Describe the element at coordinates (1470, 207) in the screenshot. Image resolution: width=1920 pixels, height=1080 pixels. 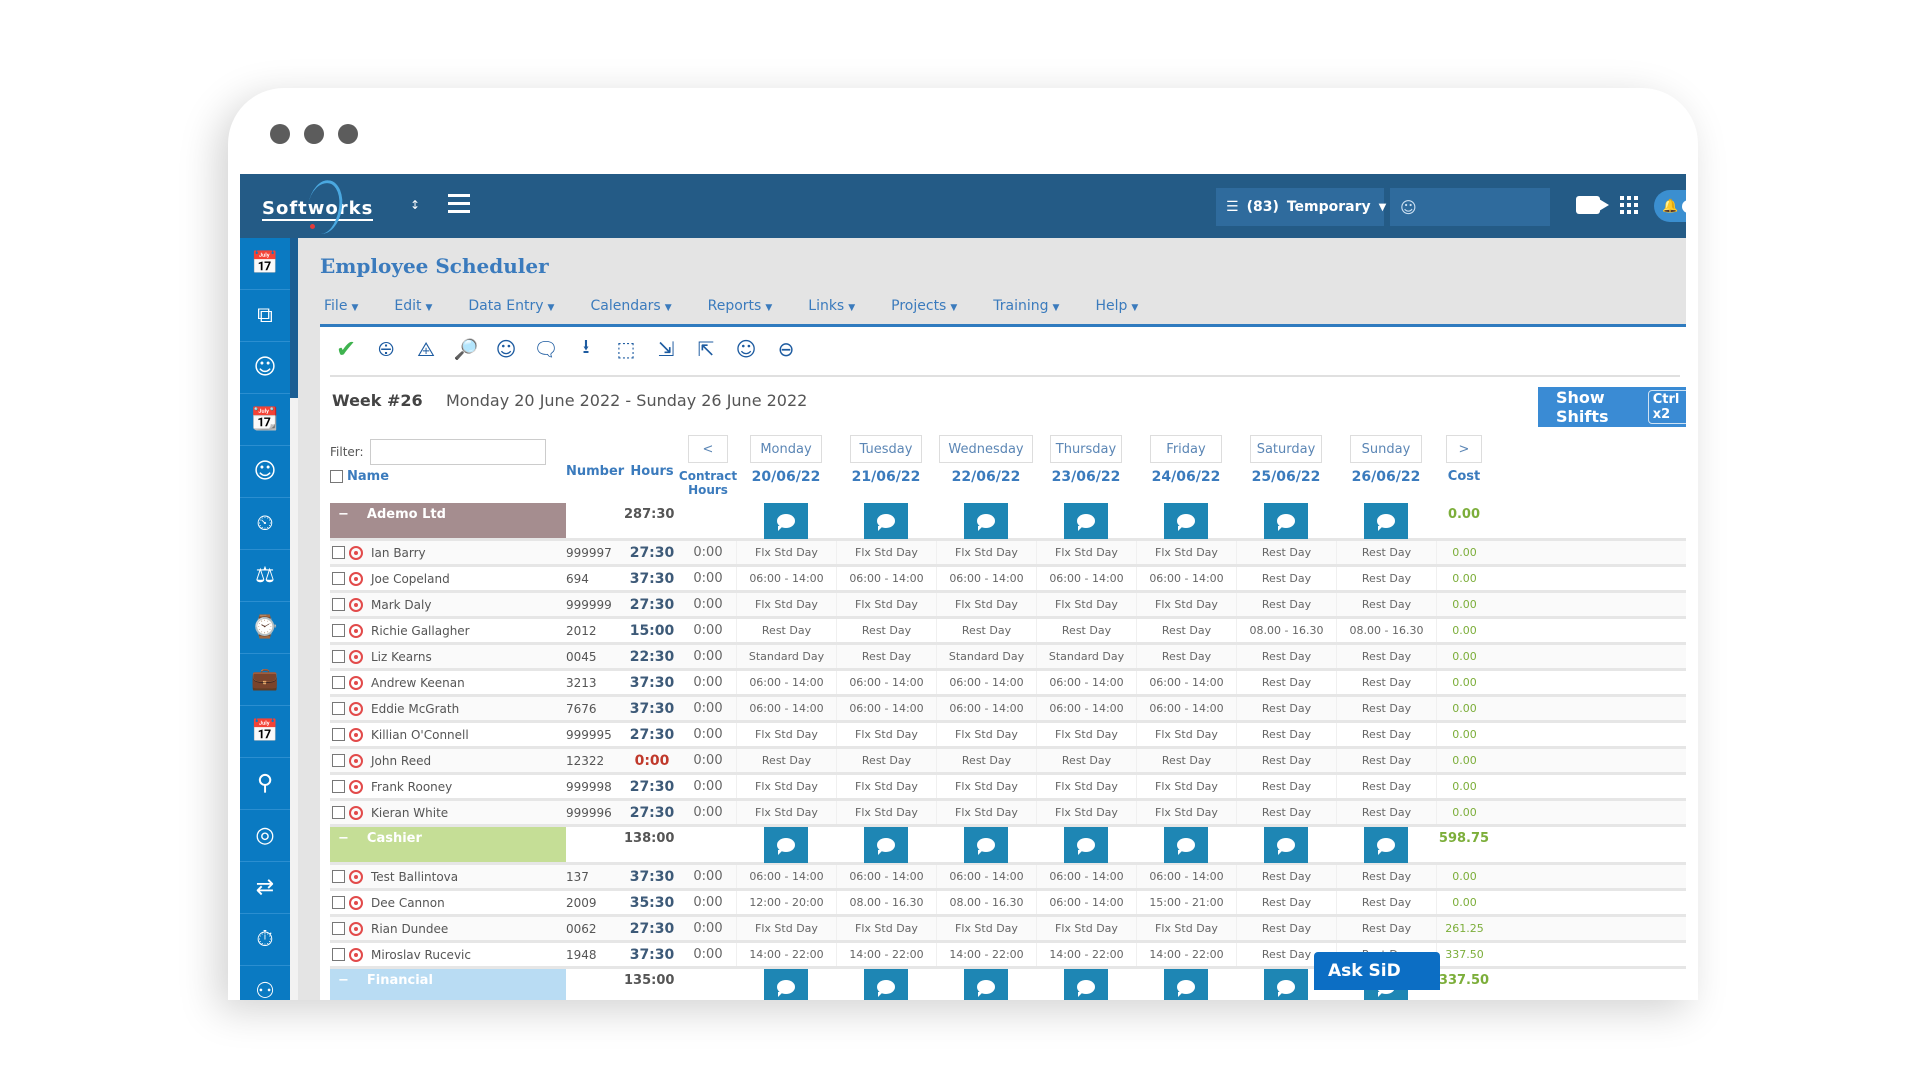
I see `user-search-field: ☺` at that location.